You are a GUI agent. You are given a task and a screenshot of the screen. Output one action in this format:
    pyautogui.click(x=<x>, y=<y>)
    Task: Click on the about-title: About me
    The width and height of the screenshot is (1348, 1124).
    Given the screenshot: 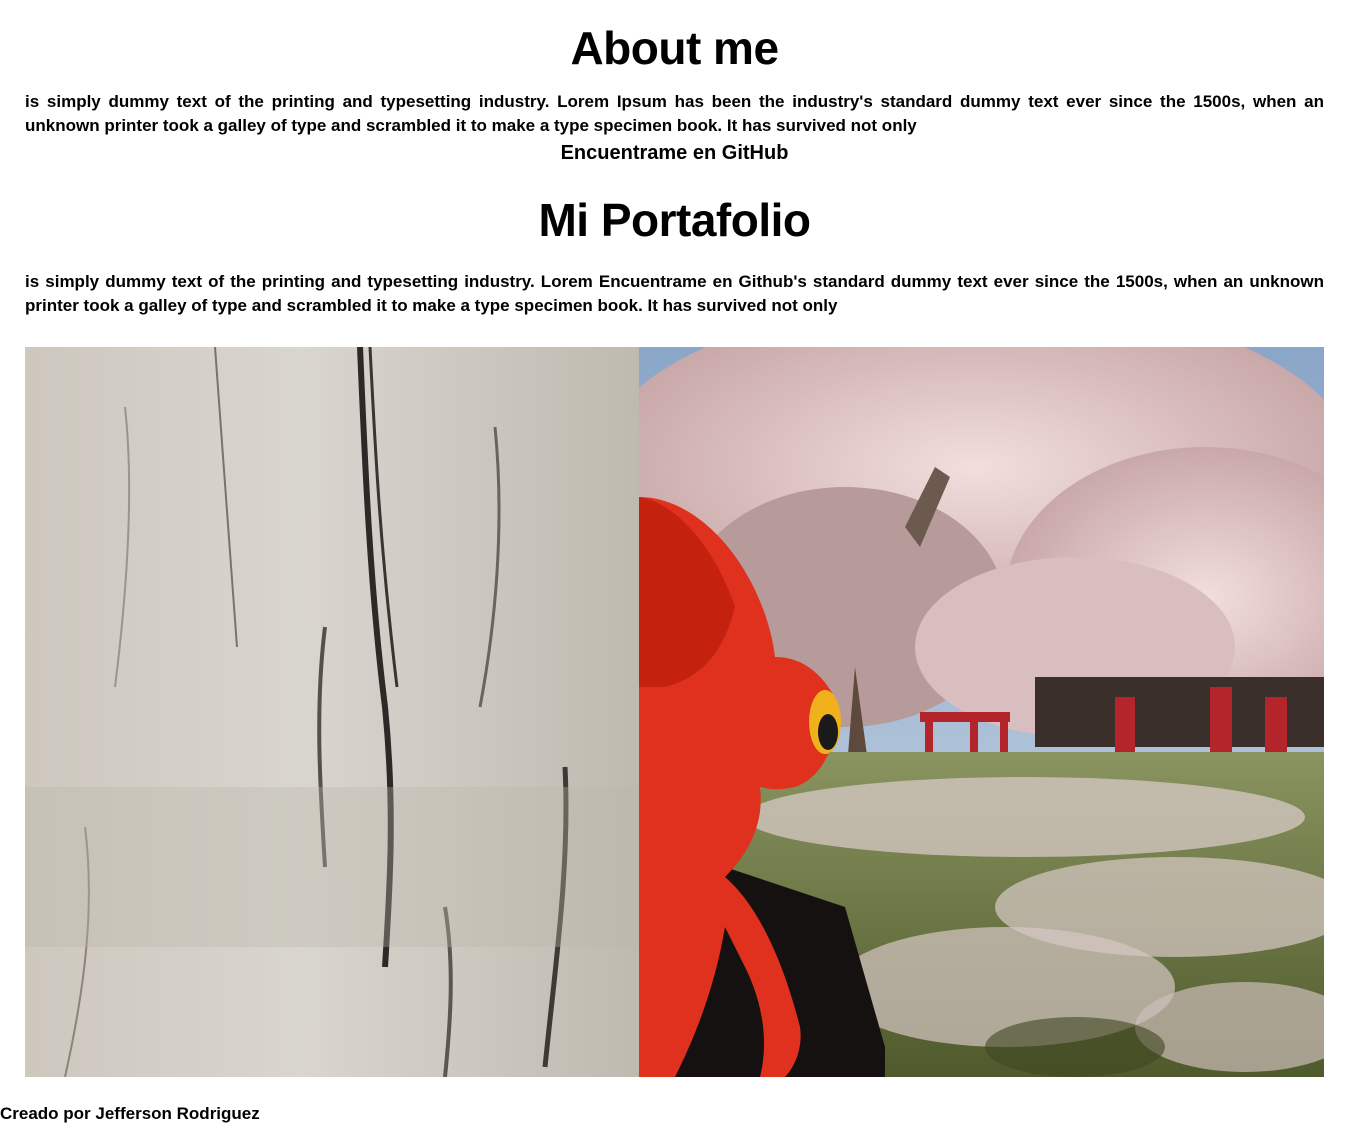 What is the action you would take?
    pyautogui.click(x=674, y=48)
    